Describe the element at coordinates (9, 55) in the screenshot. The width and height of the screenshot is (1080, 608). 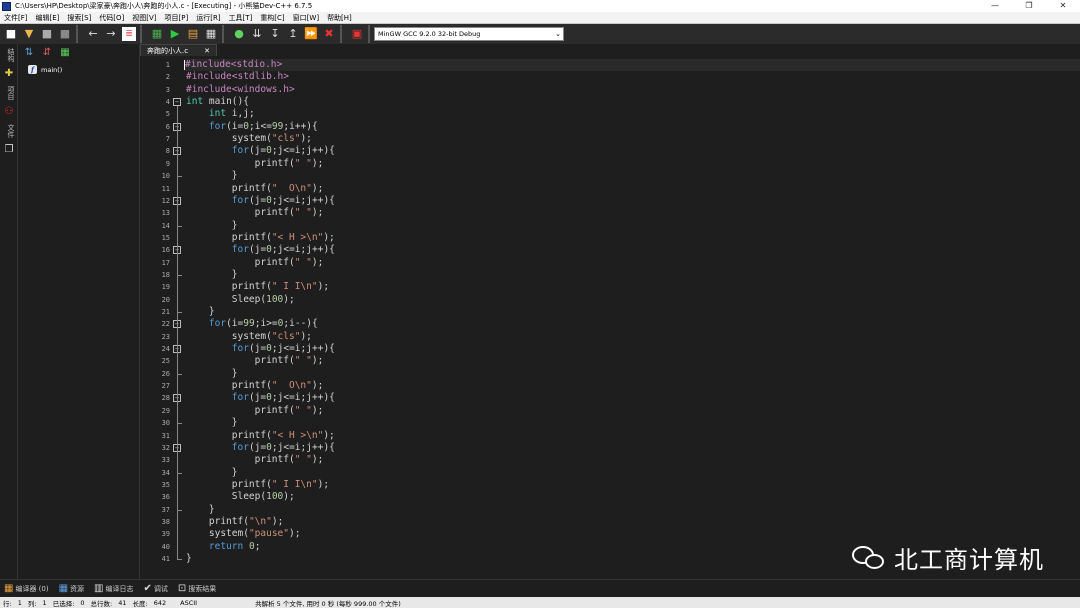
I see `structure-tab: 结构` at that location.